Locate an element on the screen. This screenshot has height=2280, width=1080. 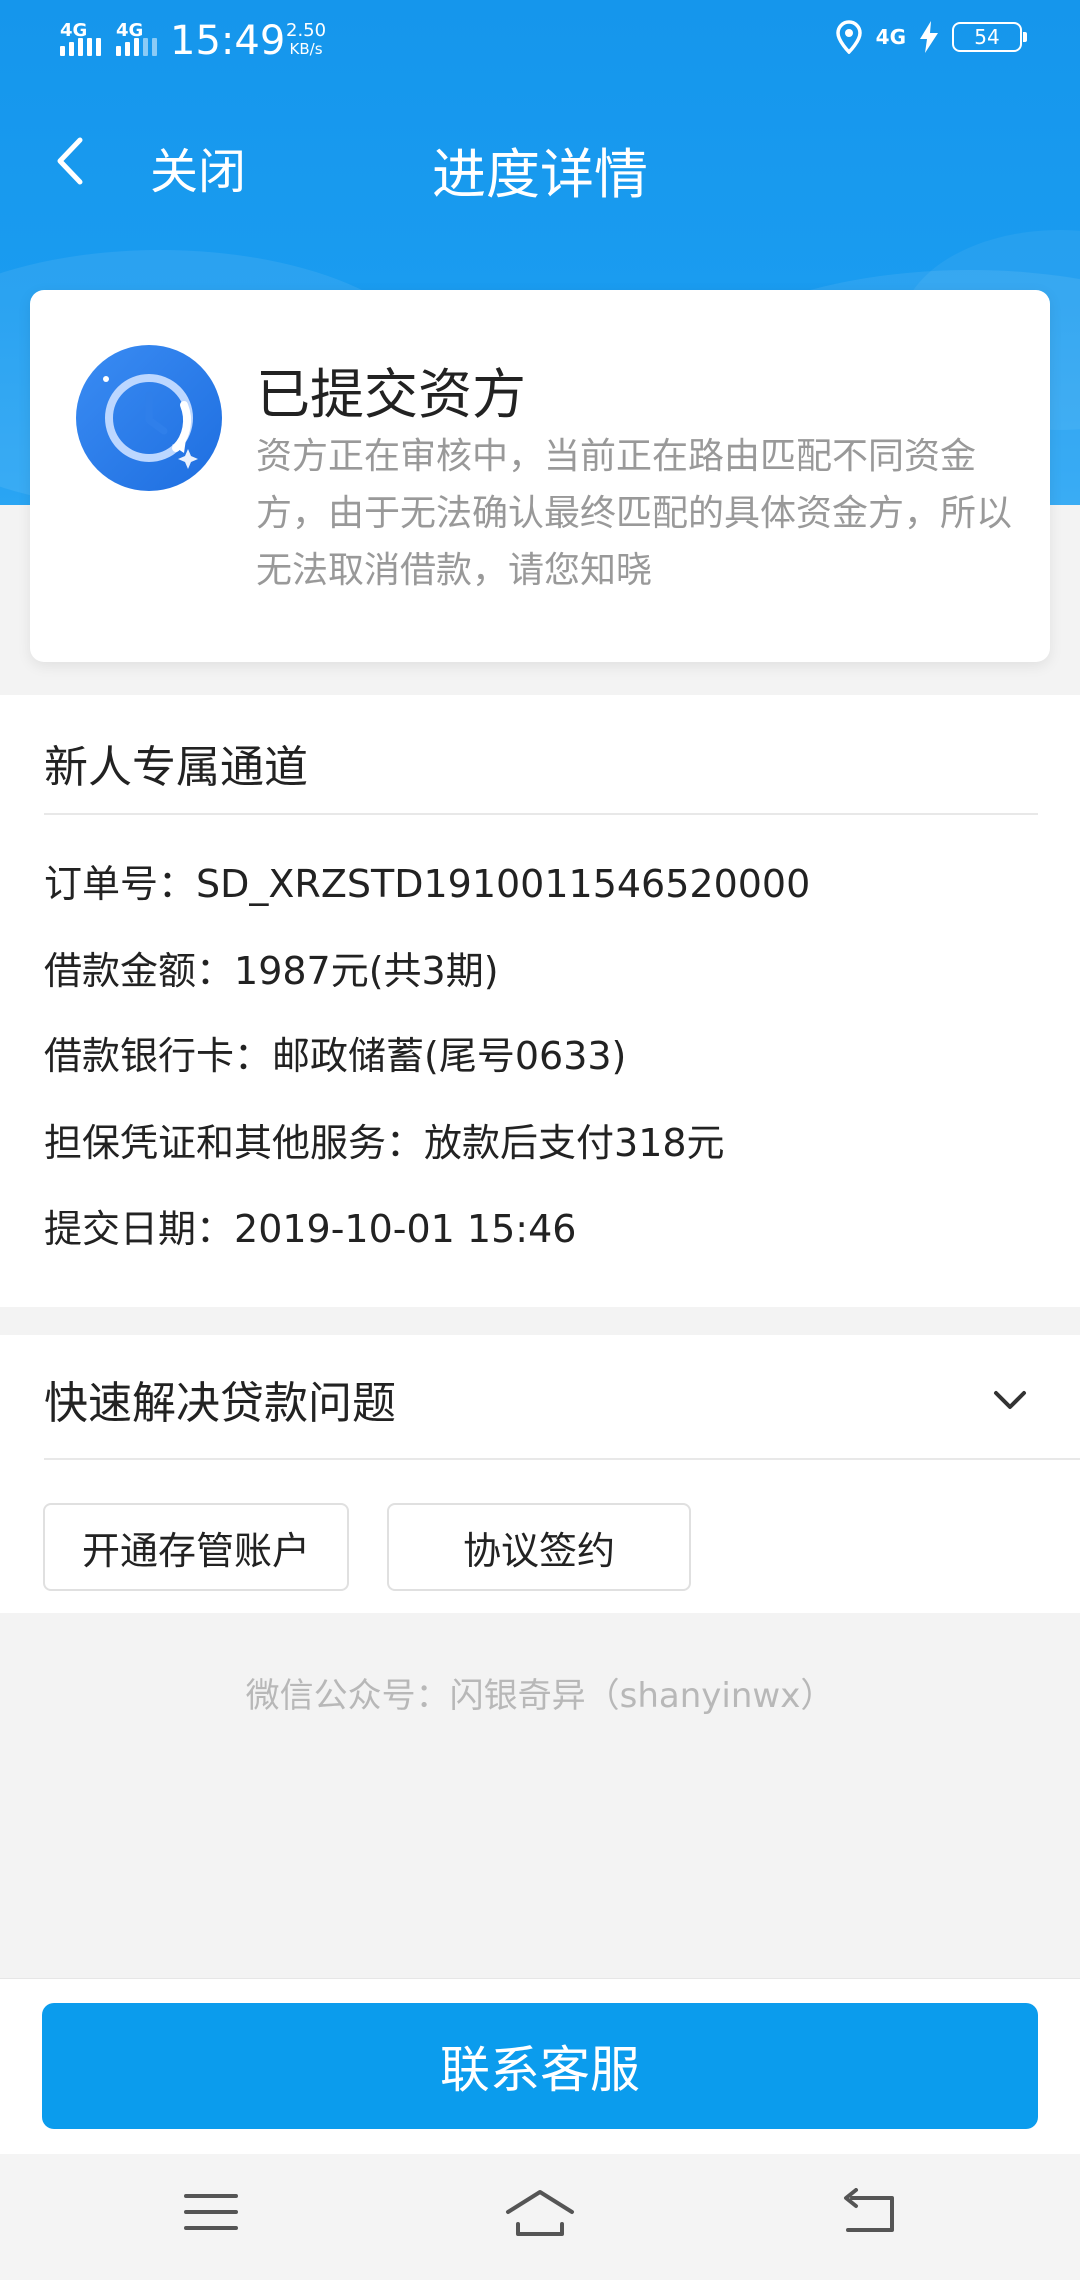
status-icons: 4G 54 is located at coordinates (931, 37).